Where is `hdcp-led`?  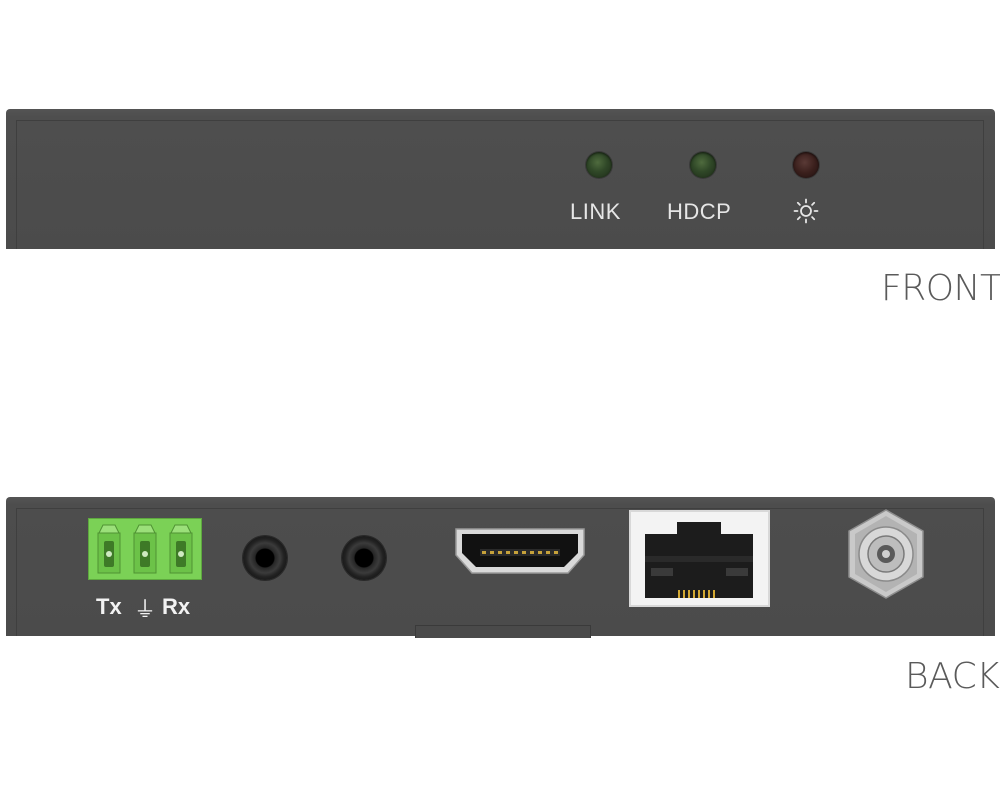
hdcp-led is located at coordinates (703, 165).